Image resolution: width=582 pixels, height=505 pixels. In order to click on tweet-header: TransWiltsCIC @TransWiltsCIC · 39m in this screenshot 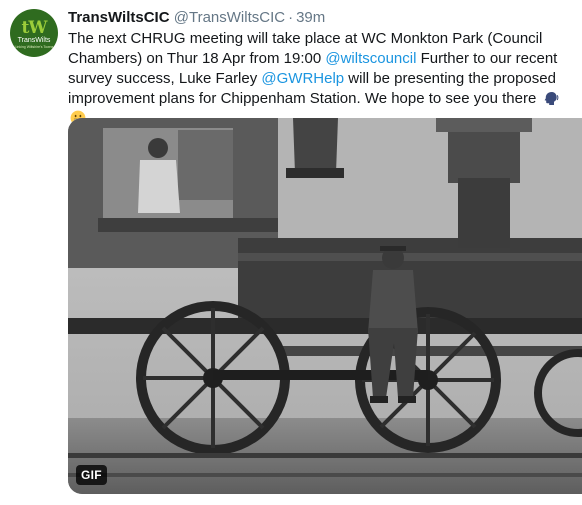, I will do `click(322, 18)`.